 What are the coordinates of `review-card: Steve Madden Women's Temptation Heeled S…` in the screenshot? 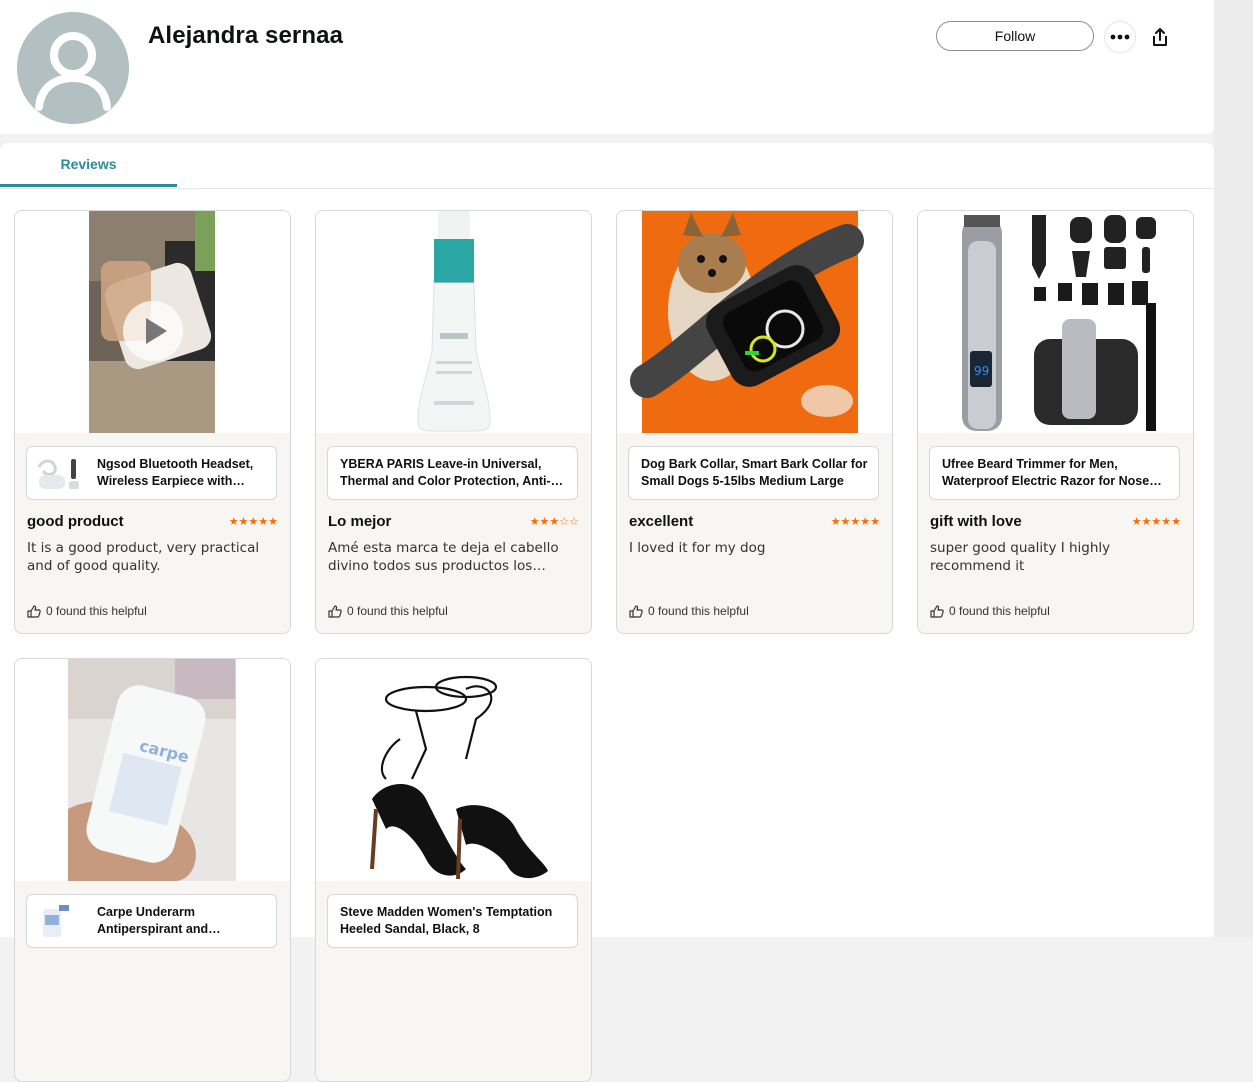 It's located at (453, 870).